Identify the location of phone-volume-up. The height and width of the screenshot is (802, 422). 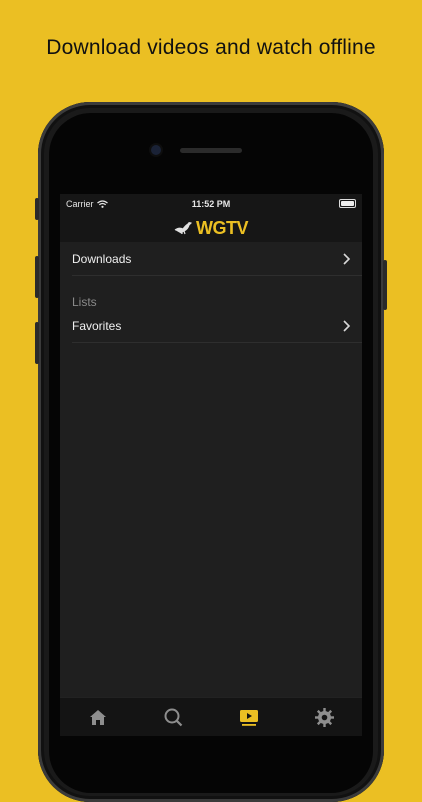
(37, 277).